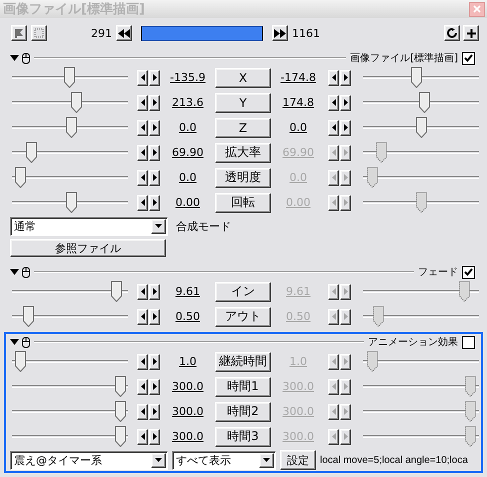 The image size is (487, 477). Describe the element at coordinates (188, 77) in the screenshot. I see `value-text: -135.9` at that location.